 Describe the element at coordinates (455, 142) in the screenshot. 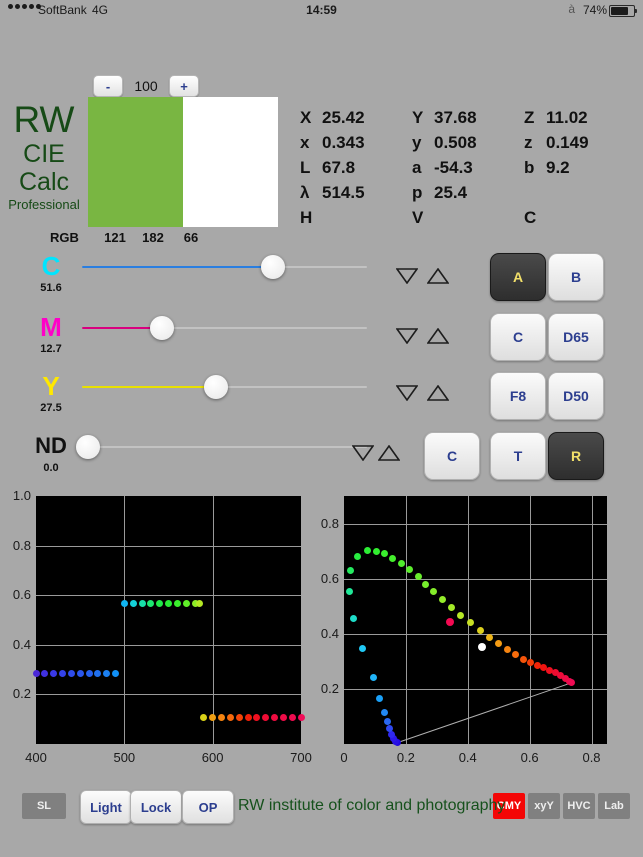

I see `readout-value: 0.508` at that location.